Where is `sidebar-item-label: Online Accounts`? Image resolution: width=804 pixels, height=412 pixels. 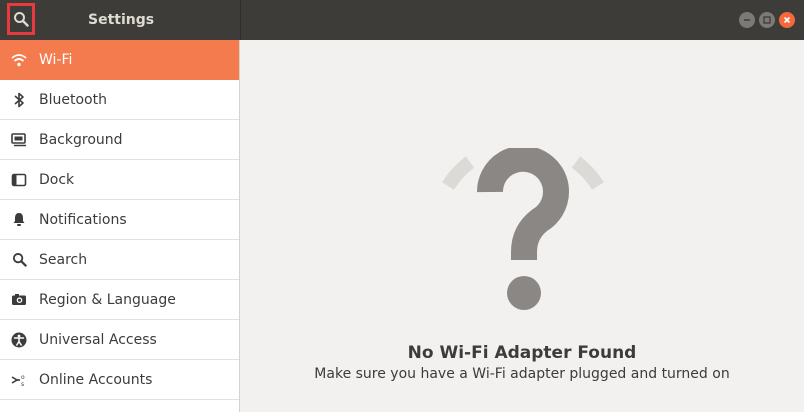
sidebar-item-label: Online Accounts is located at coordinates (96, 379).